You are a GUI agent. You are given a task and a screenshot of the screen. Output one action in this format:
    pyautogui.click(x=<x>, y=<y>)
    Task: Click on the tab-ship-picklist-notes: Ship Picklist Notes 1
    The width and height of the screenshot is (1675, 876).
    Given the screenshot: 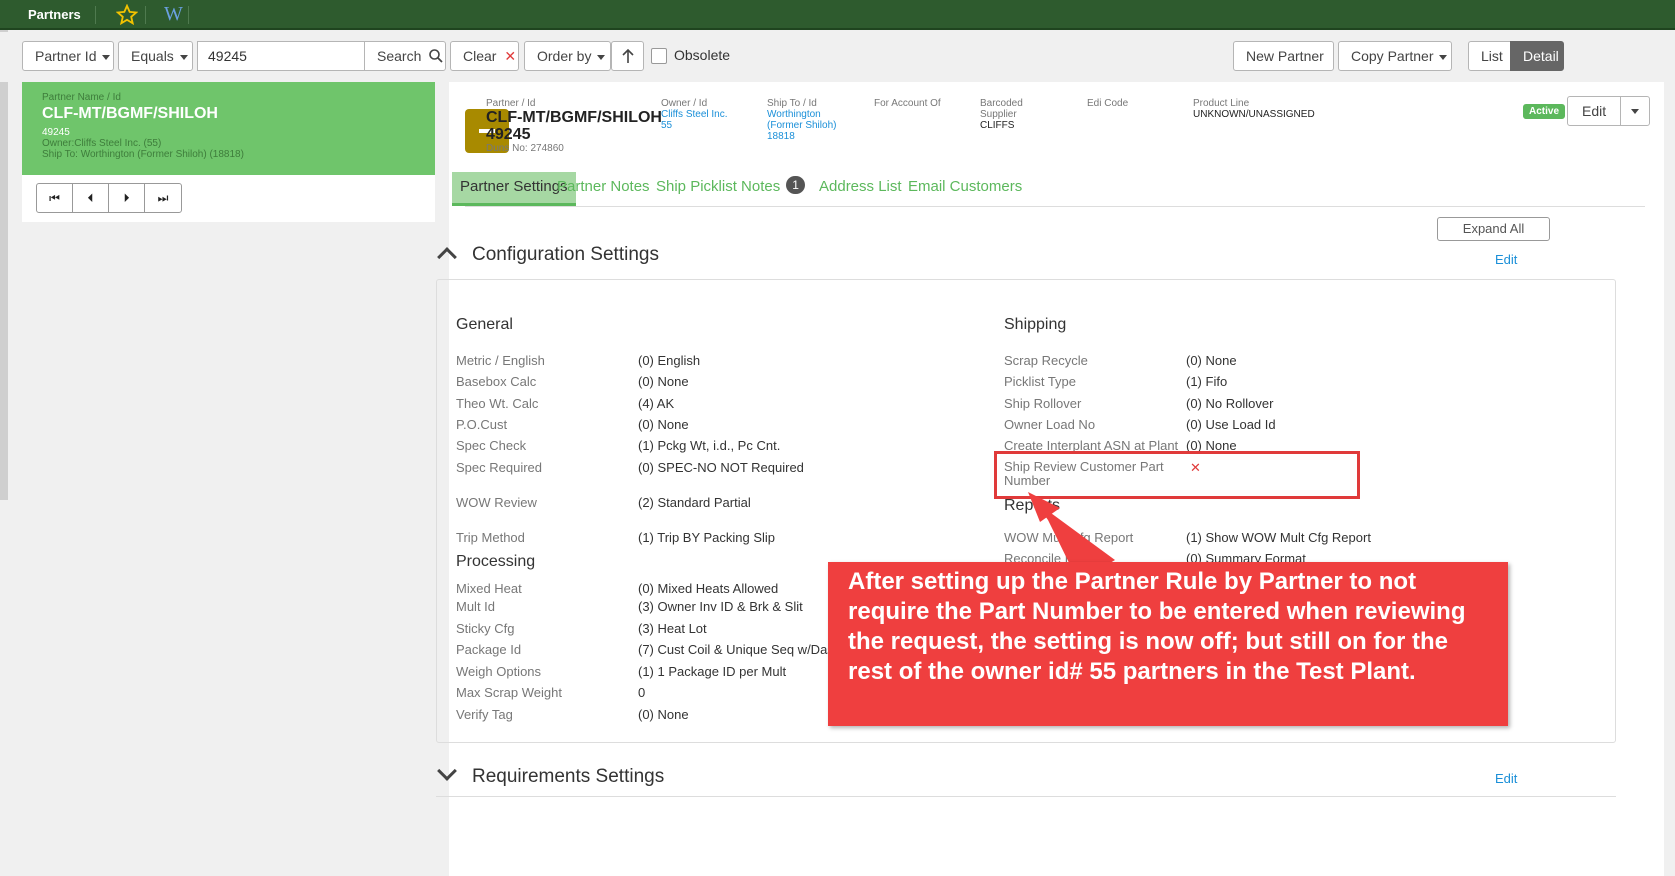 What is the action you would take?
    pyautogui.click(x=730, y=189)
    